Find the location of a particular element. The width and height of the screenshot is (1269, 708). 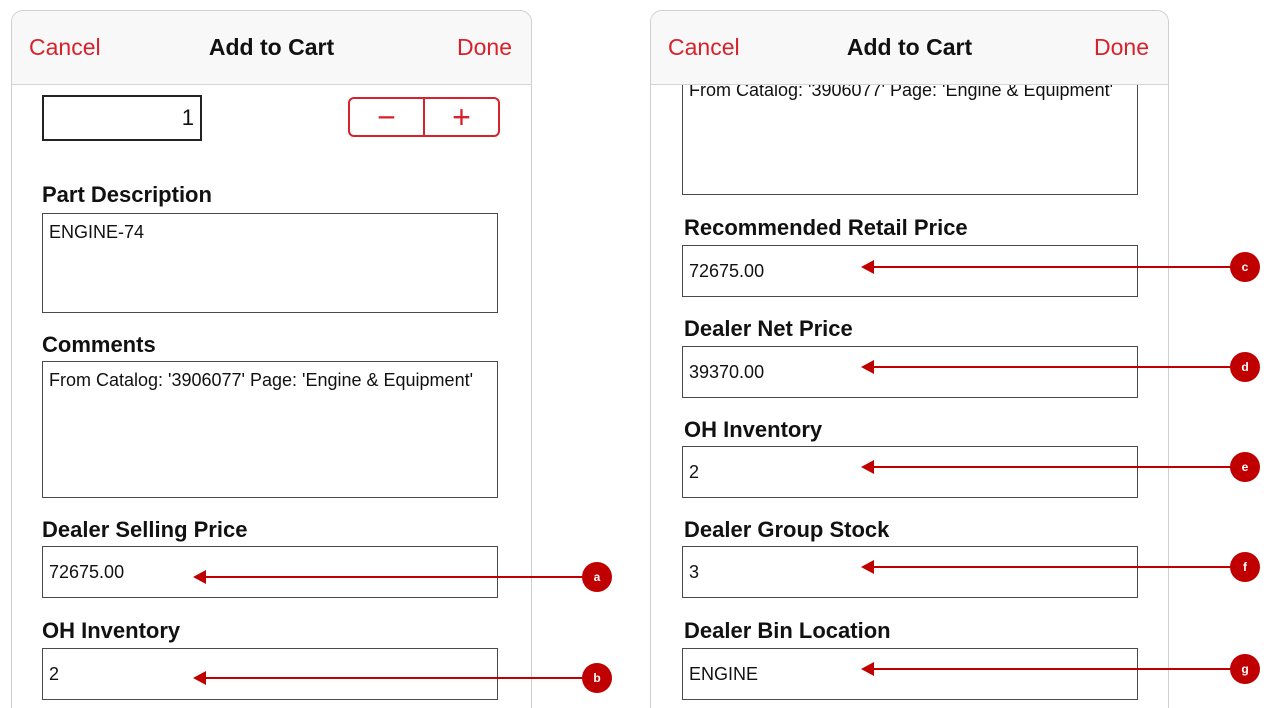

dealer-group-stock-label: Dealer Group Stock is located at coordinates (787, 529).